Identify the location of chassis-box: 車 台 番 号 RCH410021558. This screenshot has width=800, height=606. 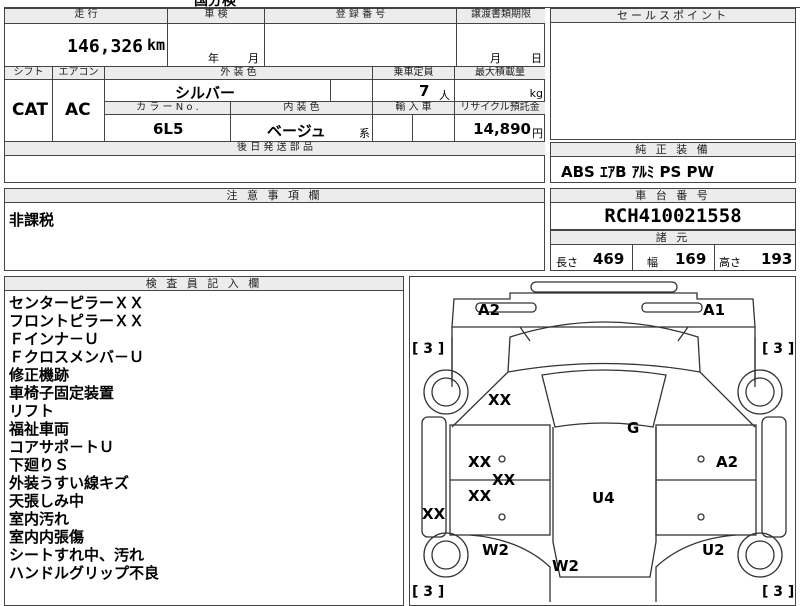
(673, 209).